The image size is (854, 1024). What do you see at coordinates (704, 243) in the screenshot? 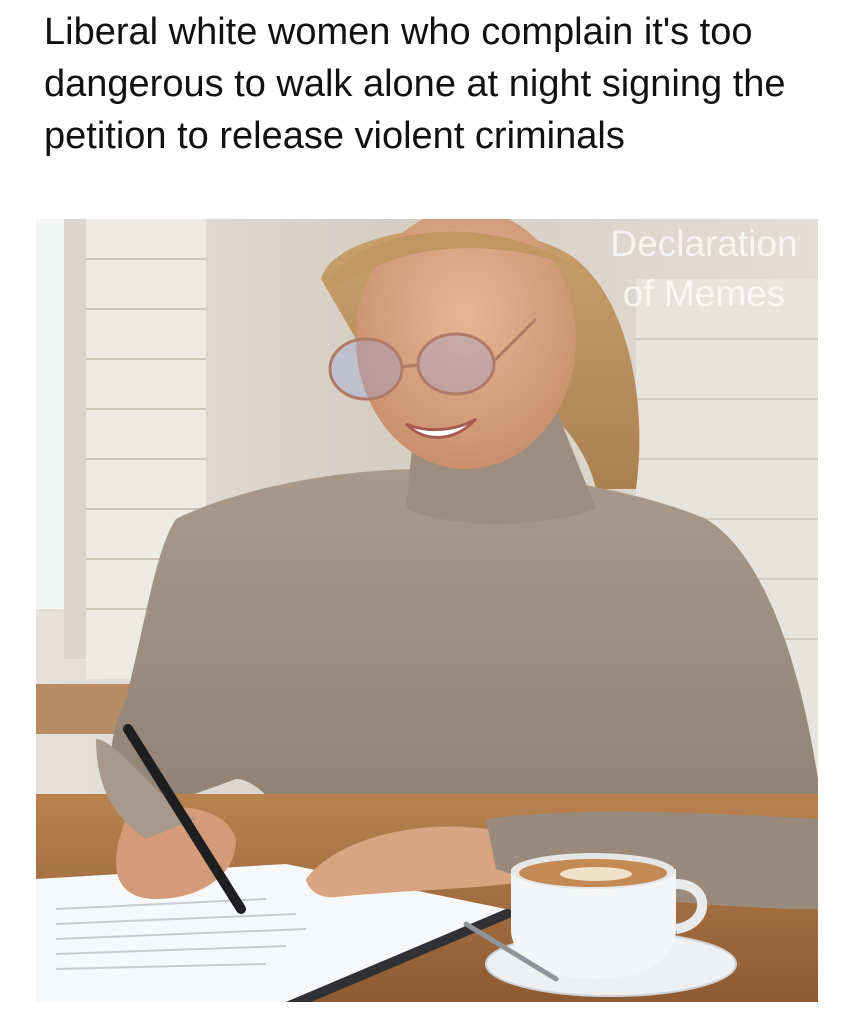
I see `watermark-line-1: Declaration` at bounding box center [704, 243].